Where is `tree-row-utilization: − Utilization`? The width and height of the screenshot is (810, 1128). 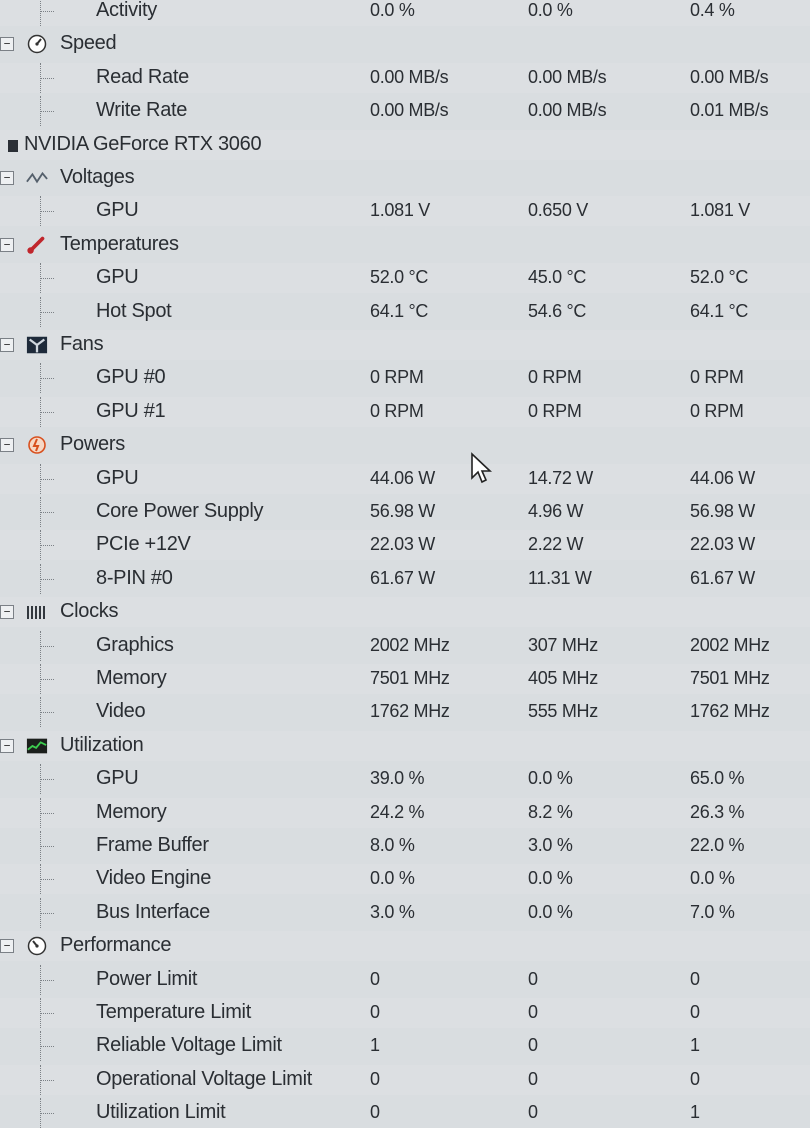 tree-row-utilization: − Utilization is located at coordinates (405, 745).